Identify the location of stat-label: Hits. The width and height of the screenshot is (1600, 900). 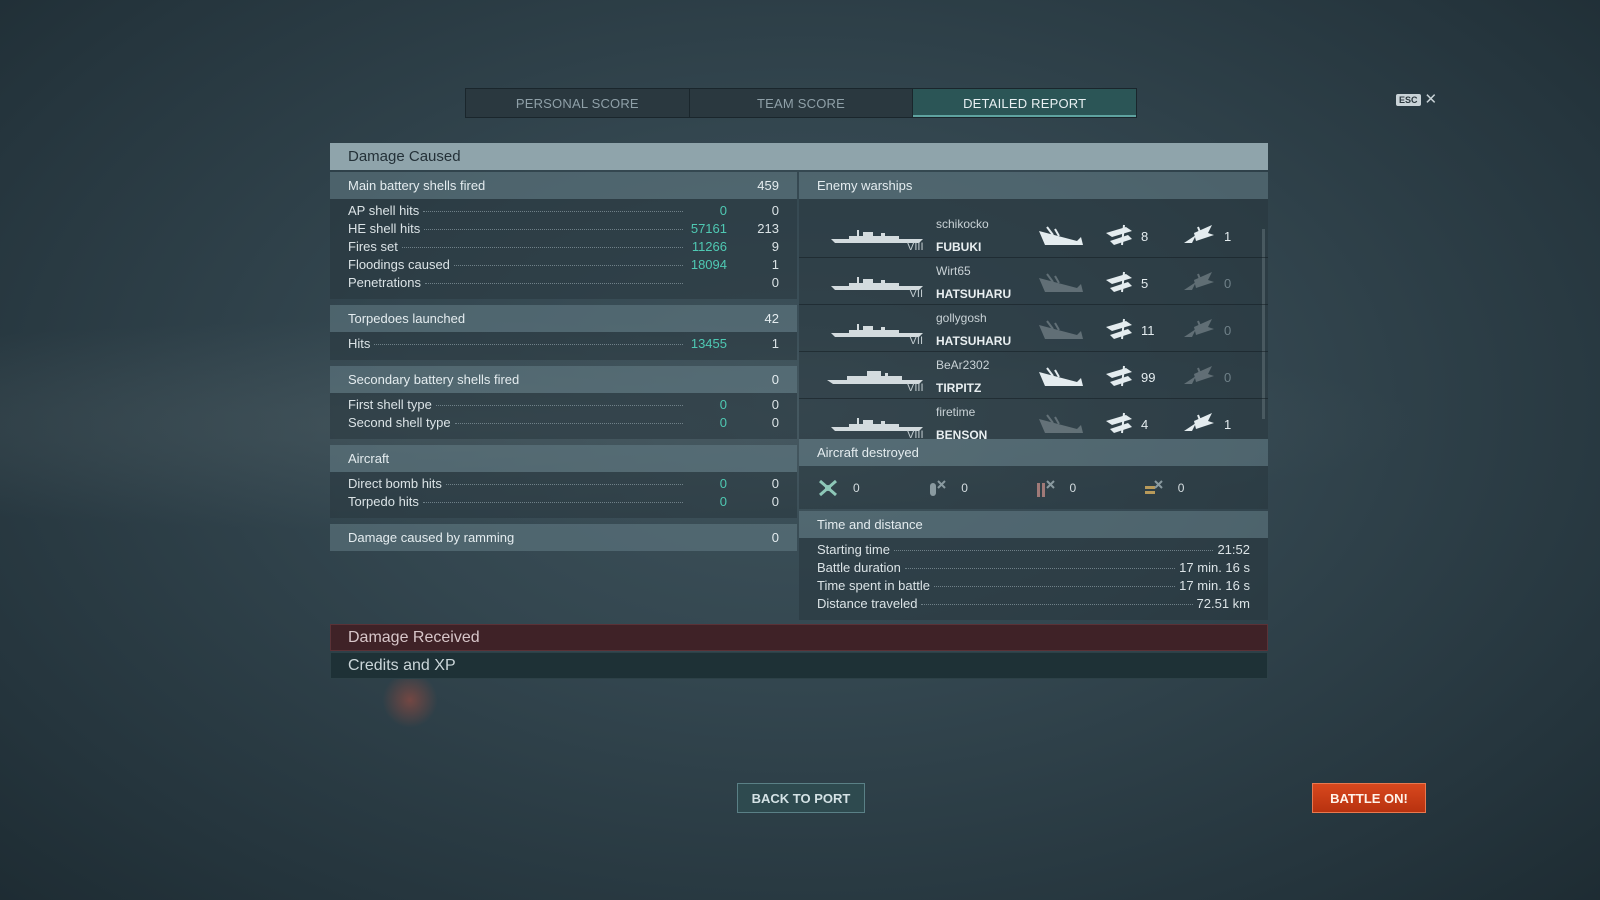
(359, 343).